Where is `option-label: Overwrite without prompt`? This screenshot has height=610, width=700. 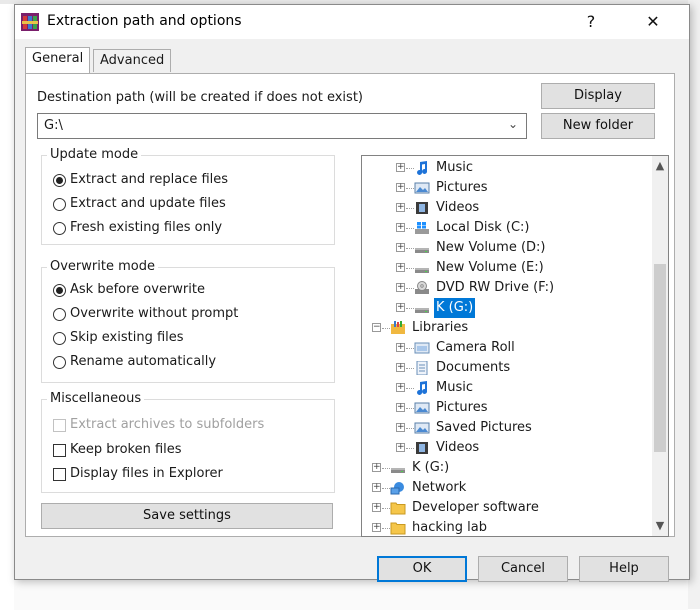
option-label: Overwrite without prompt is located at coordinates (154, 313).